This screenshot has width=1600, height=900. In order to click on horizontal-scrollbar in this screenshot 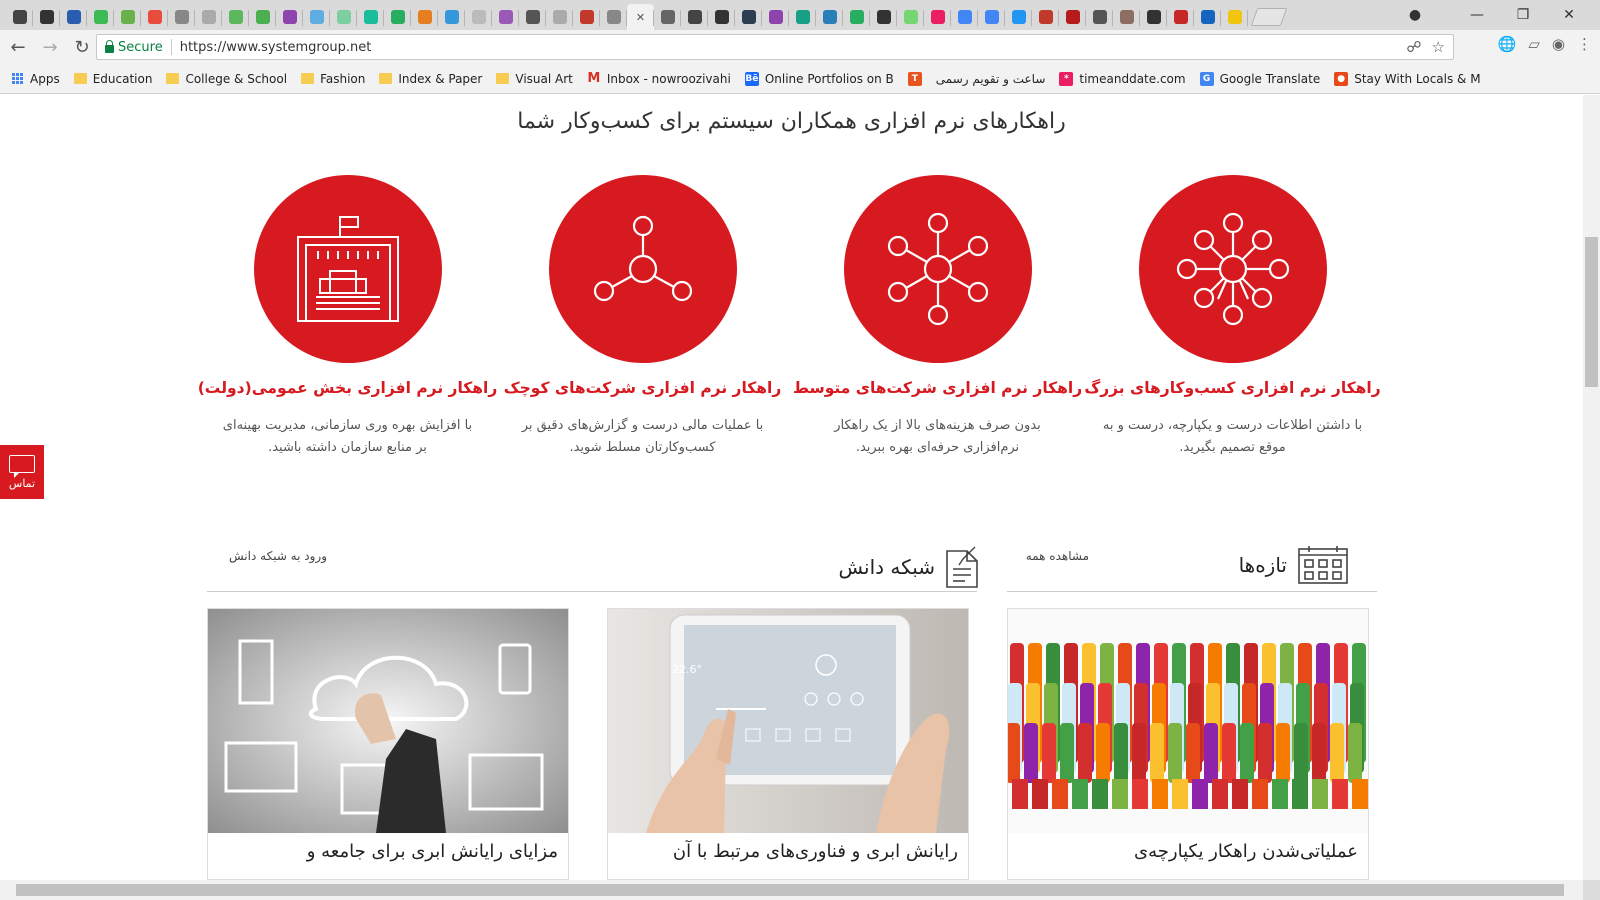, I will do `click(791, 890)`.